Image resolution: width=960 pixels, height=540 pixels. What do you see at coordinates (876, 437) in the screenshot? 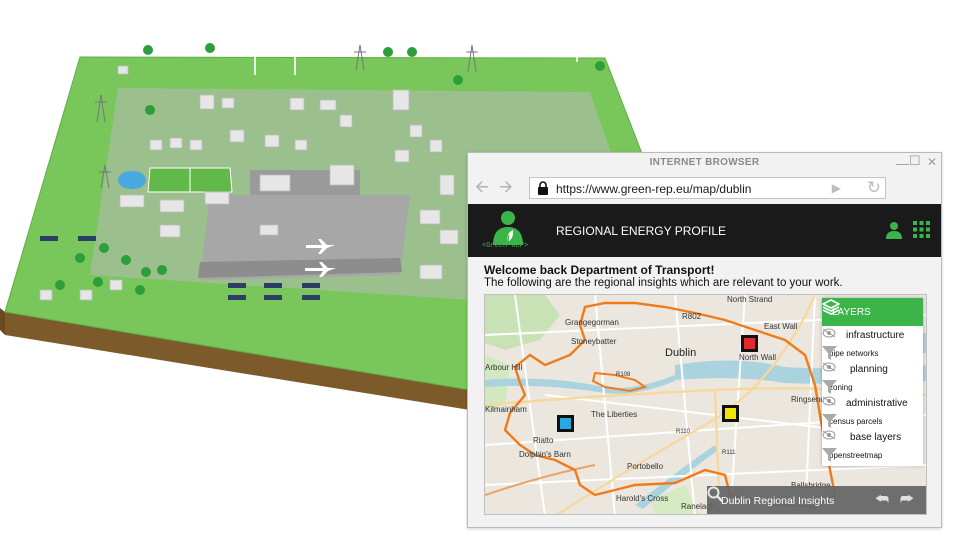
I see `layer-name: base layers` at bounding box center [876, 437].